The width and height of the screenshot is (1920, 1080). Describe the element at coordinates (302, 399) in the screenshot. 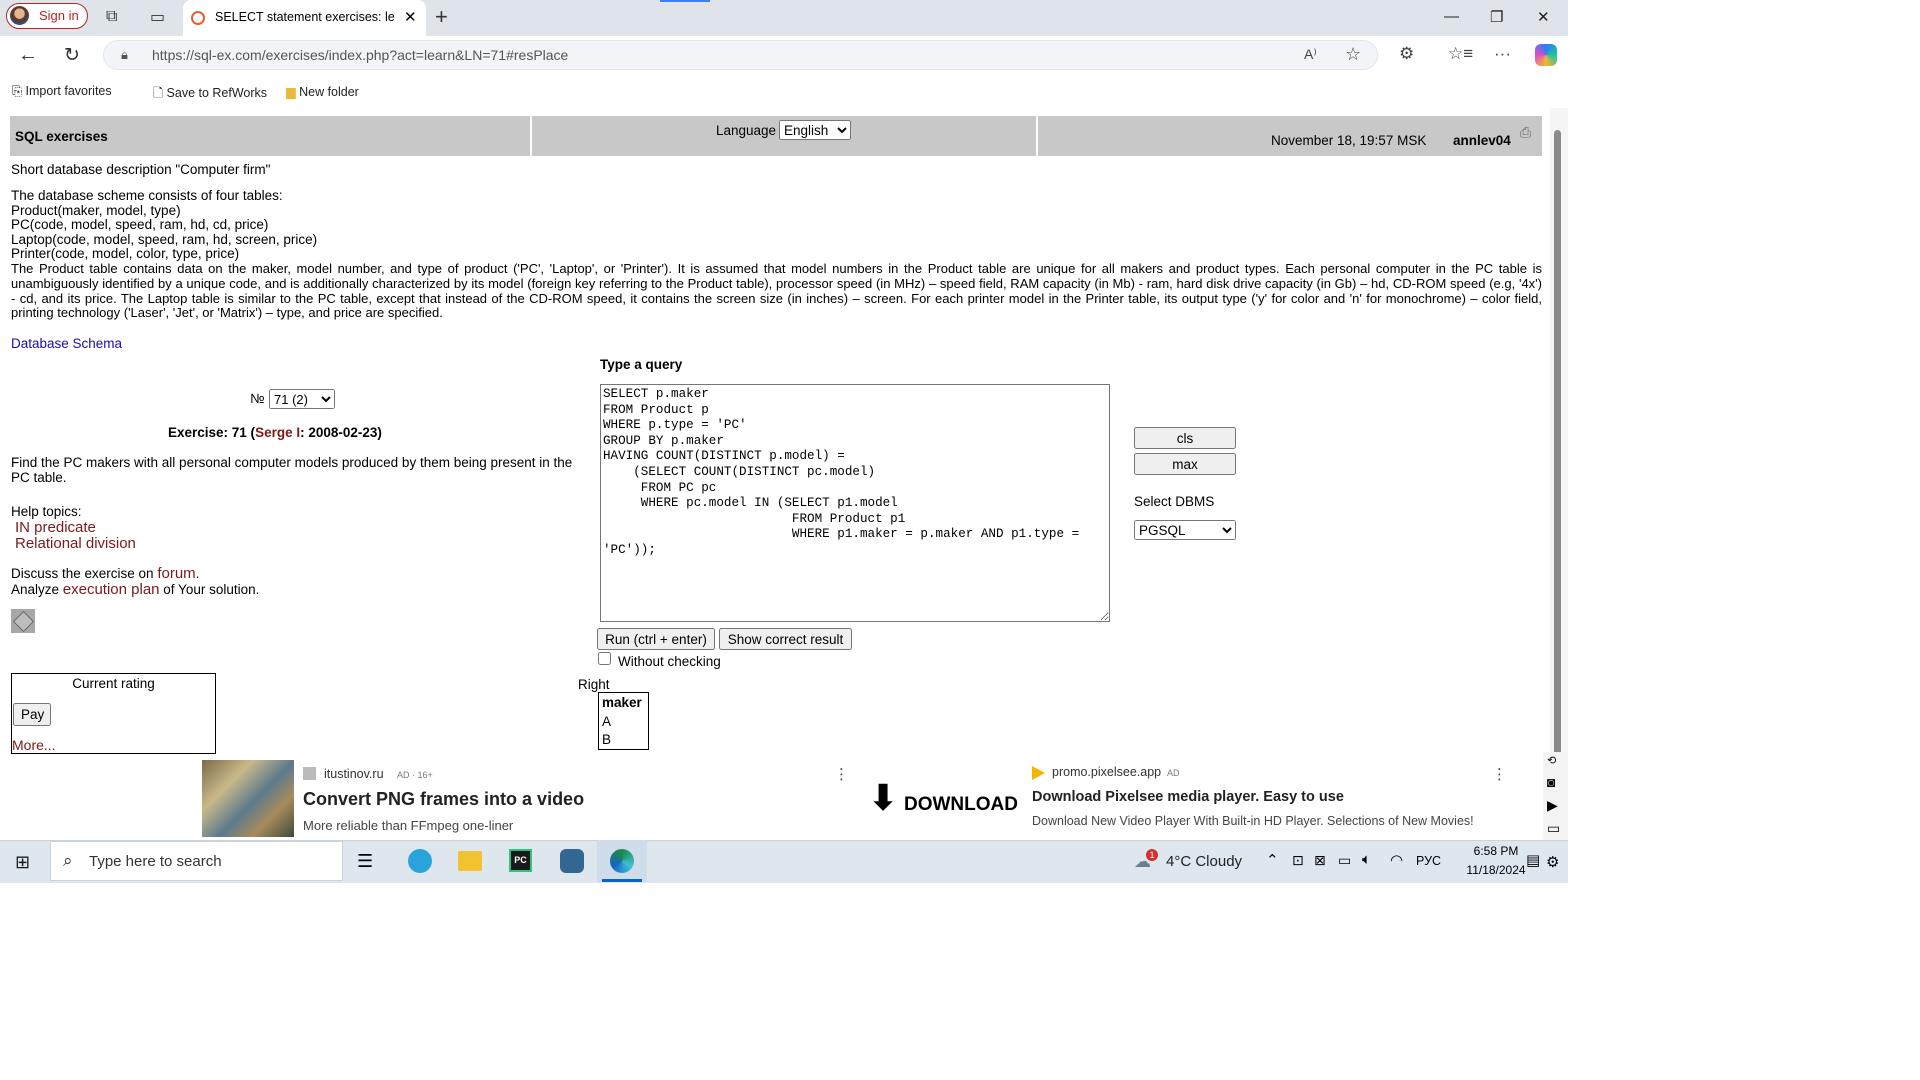

I see `exercise-number-select: 71 (2)` at that location.